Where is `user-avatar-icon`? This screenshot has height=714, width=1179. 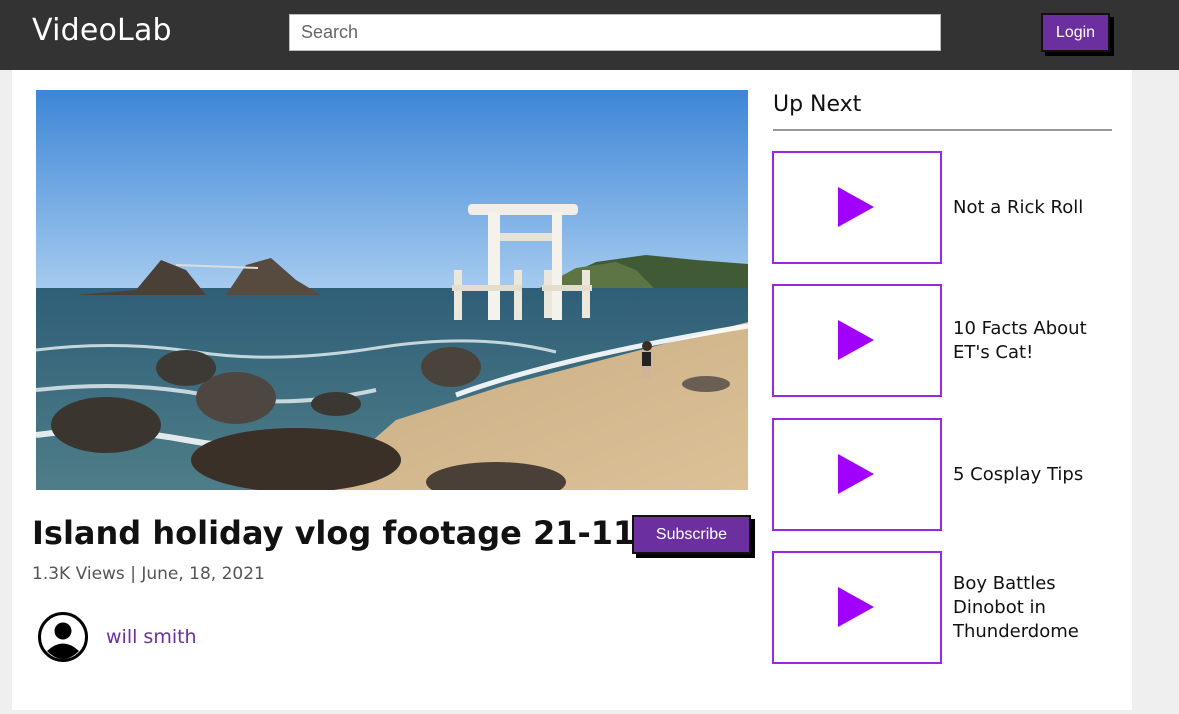
user-avatar-icon is located at coordinates (63, 637).